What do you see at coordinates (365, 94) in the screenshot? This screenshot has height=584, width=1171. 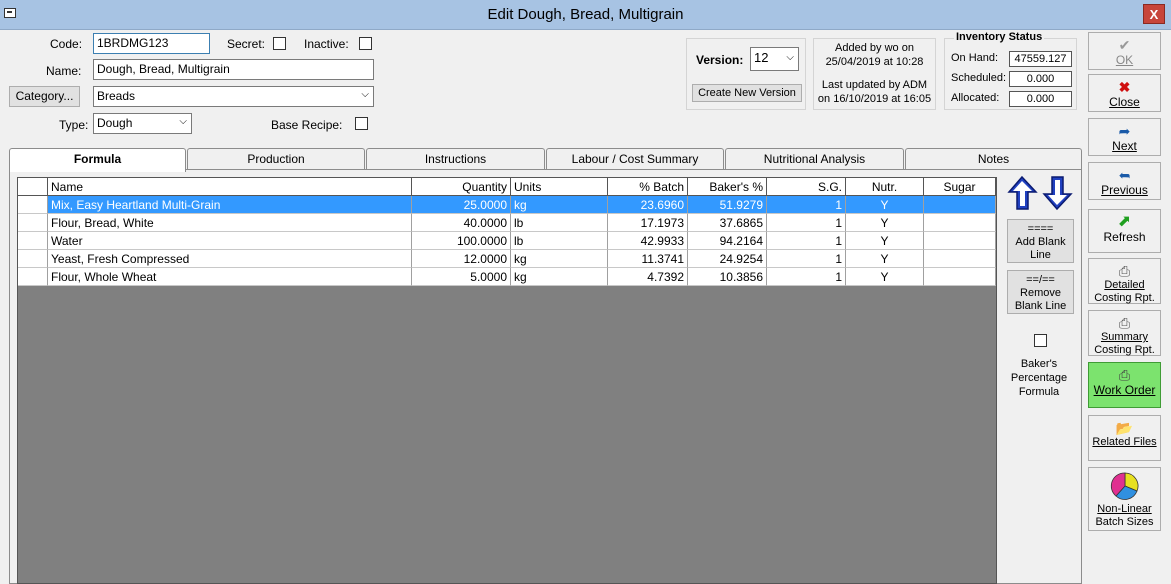 I see `chevron-down-icon: ⌵` at bounding box center [365, 94].